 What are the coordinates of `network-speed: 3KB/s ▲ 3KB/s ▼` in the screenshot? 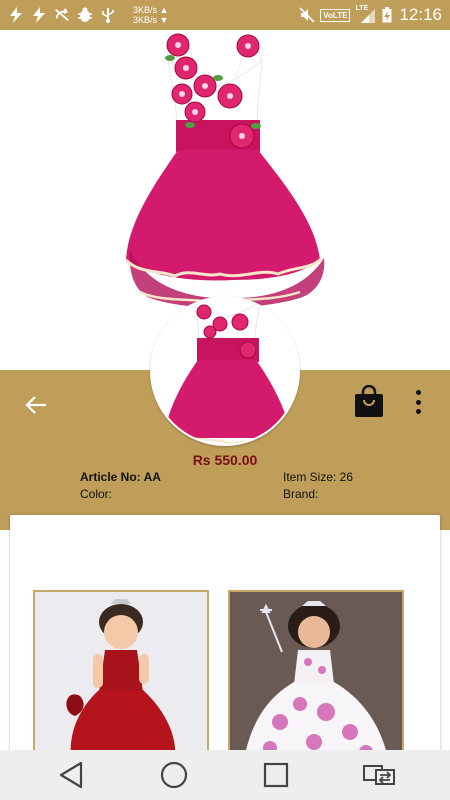 It's located at (150, 15).